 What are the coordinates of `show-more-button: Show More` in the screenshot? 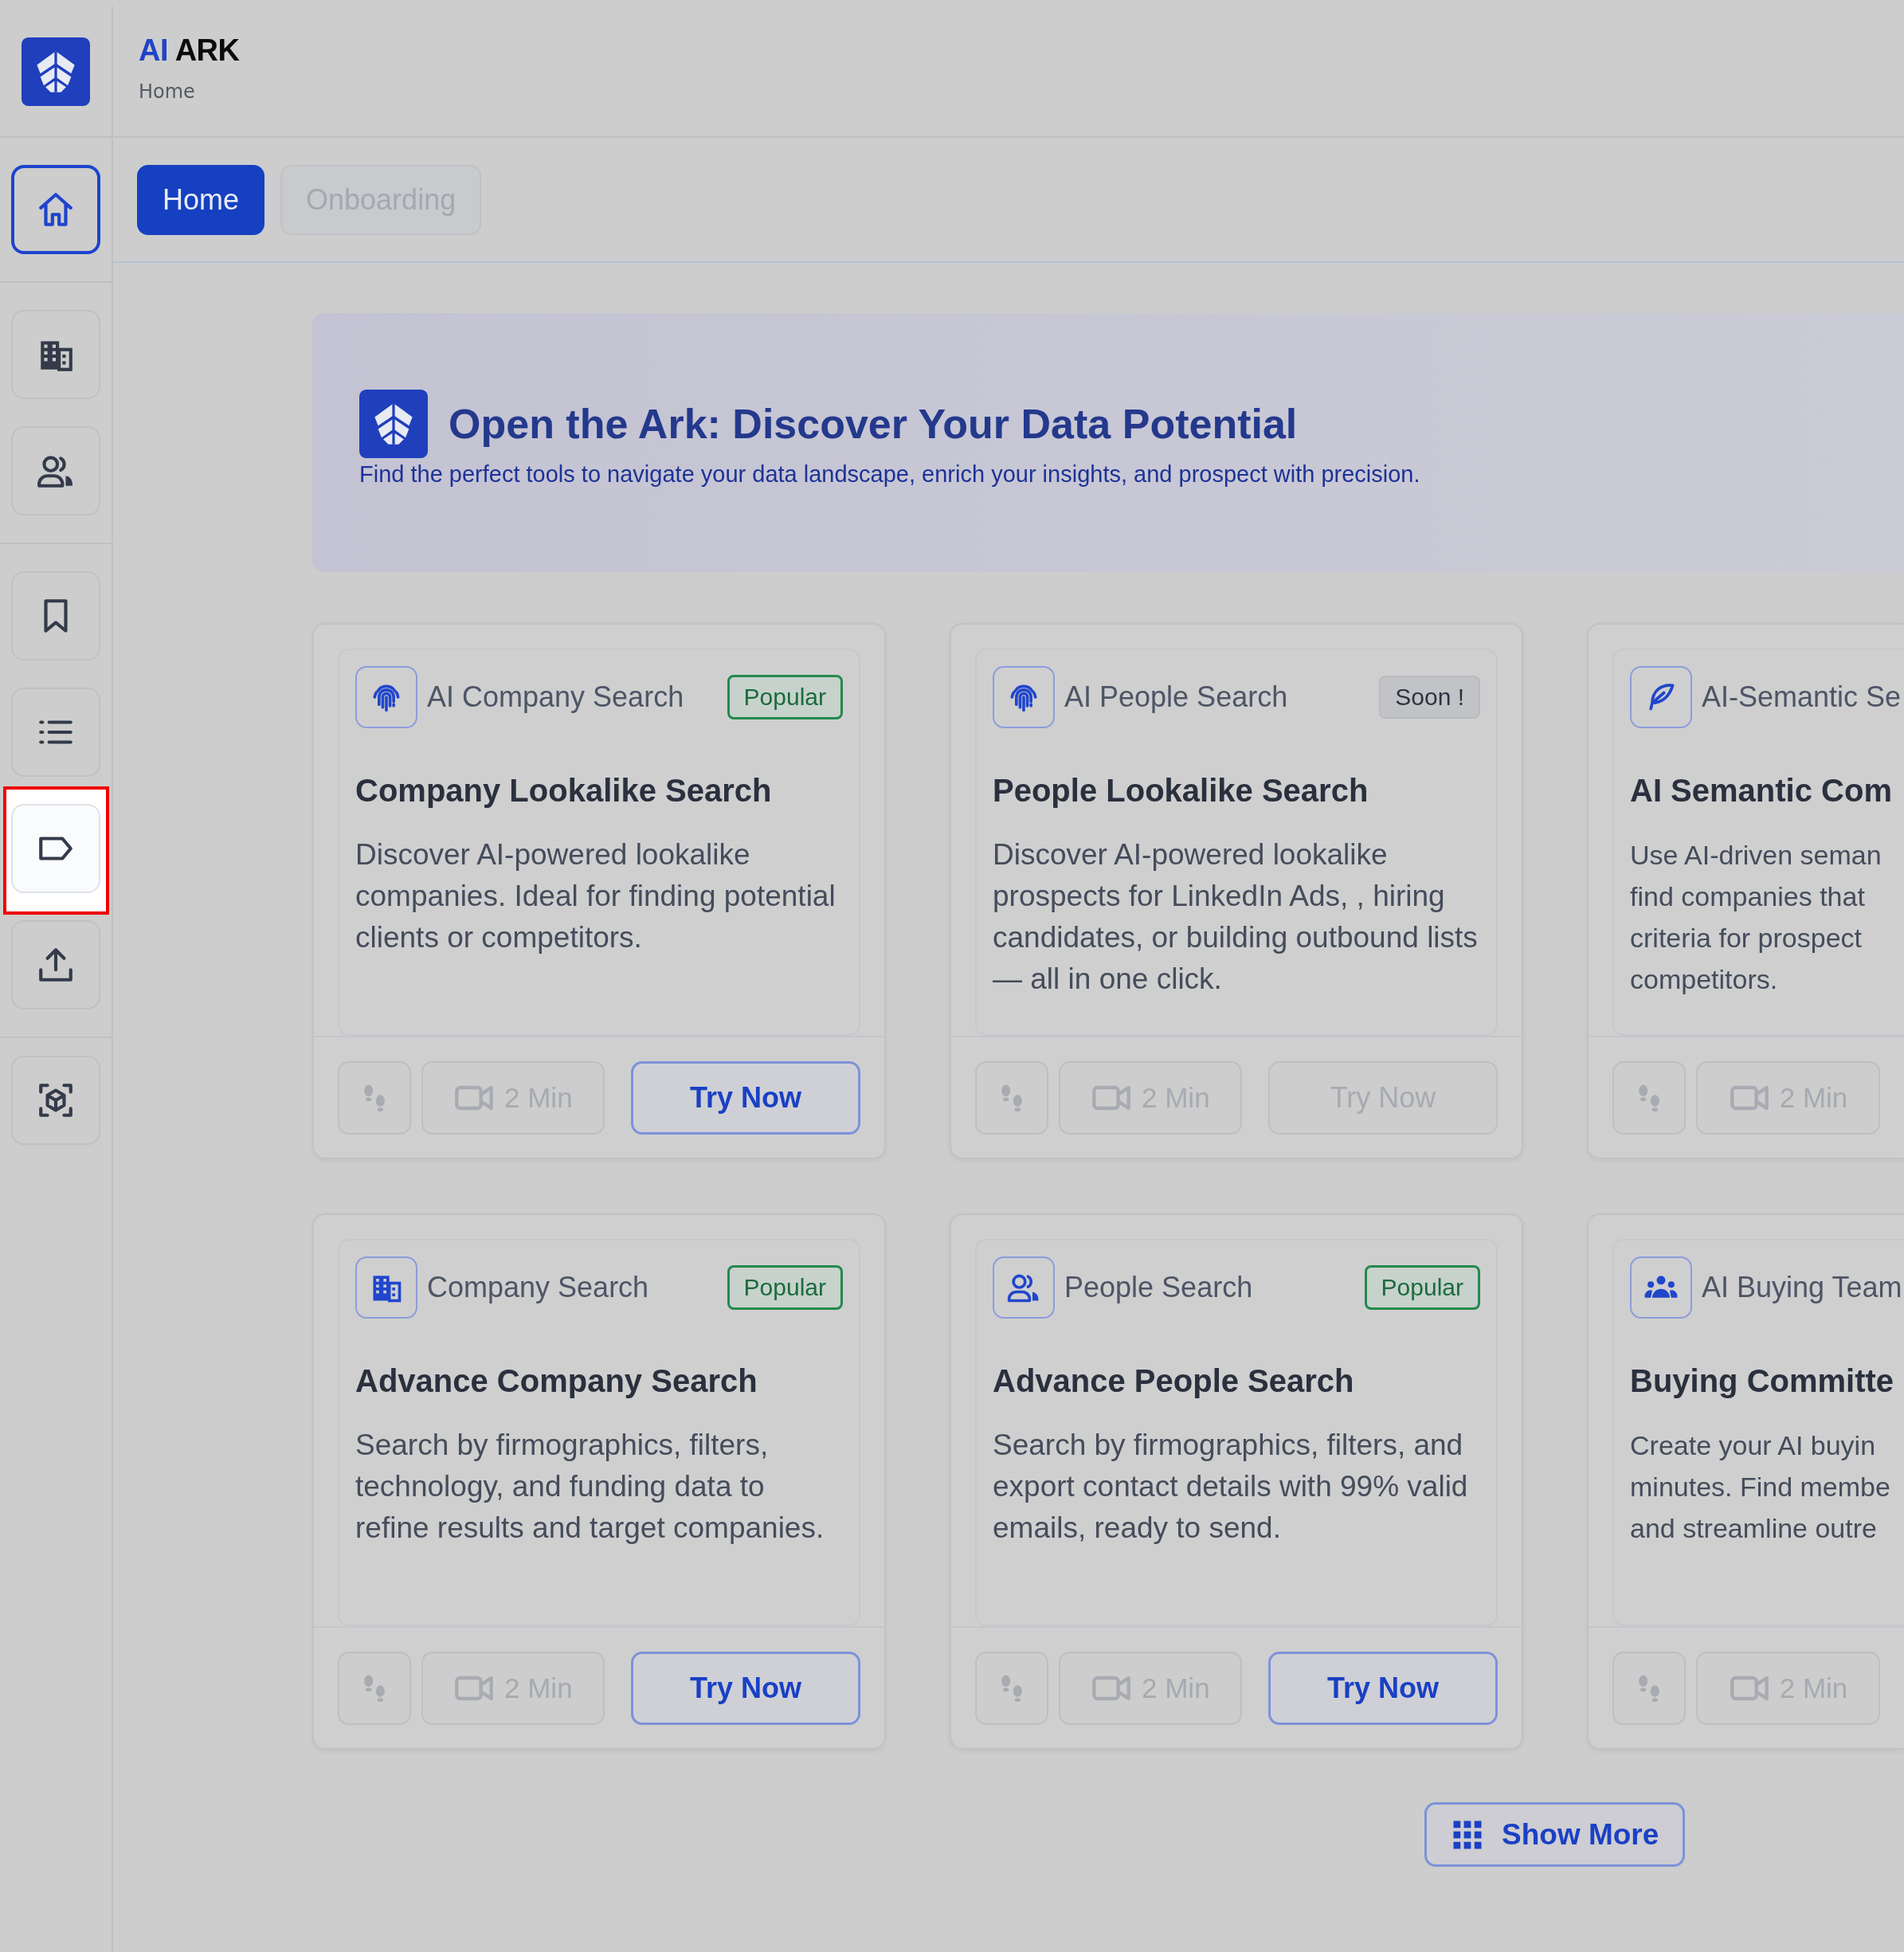 It's located at (1555, 1834).